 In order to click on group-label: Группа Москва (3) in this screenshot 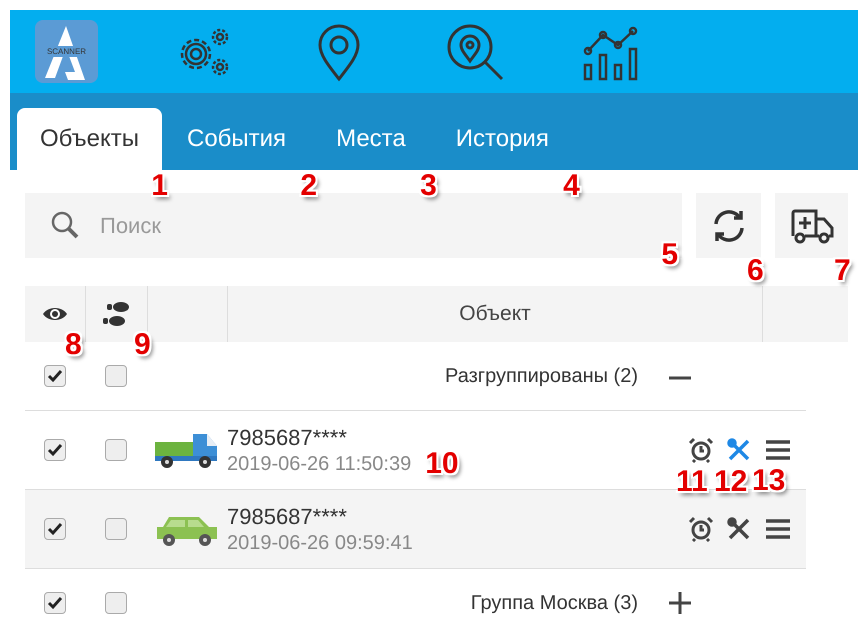, I will do `click(443, 603)`.